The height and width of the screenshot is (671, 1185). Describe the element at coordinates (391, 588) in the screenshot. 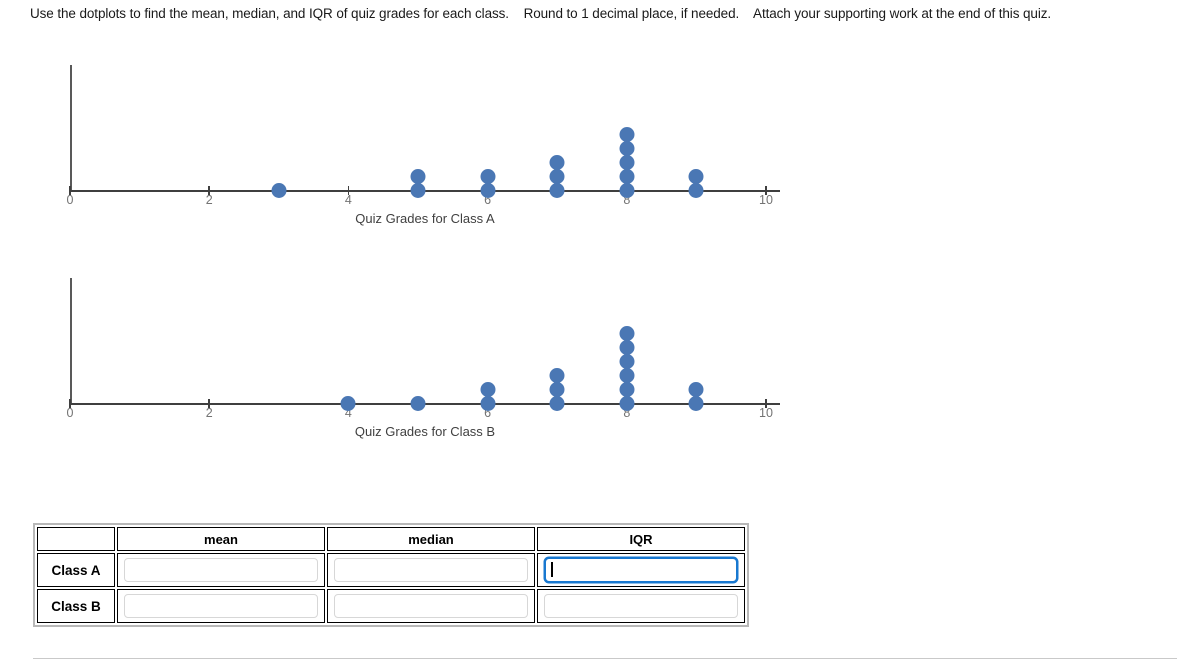

I see `answers-table-body: Class A Class B` at that location.